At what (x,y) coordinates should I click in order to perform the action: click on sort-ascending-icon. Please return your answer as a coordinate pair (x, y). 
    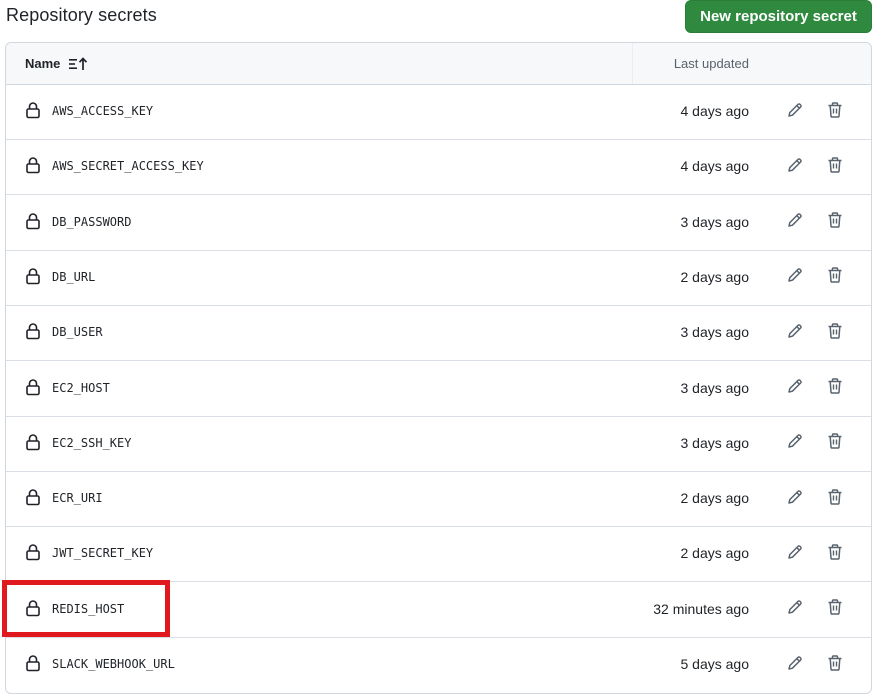
    Looking at the image, I should click on (78, 63).